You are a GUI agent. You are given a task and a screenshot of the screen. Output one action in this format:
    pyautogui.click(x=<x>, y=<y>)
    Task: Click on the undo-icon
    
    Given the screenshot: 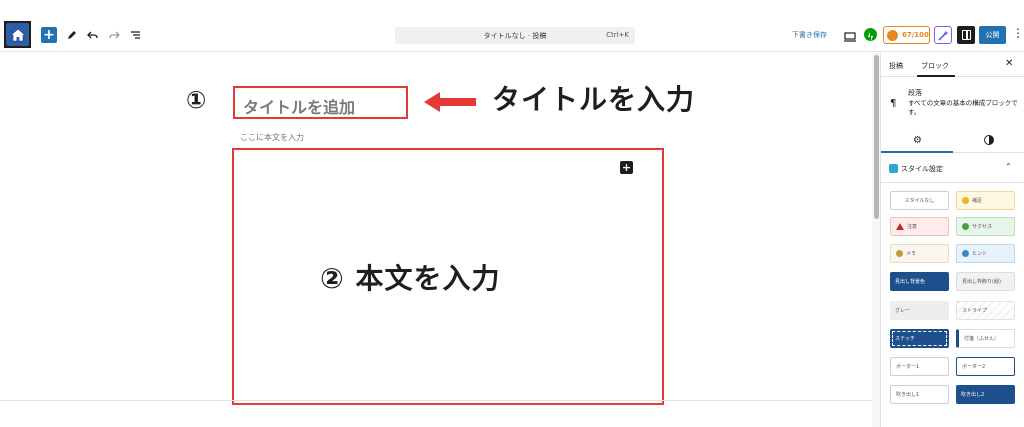 What is the action you would take?
    pyautogui.click(x=92, y=35)
    